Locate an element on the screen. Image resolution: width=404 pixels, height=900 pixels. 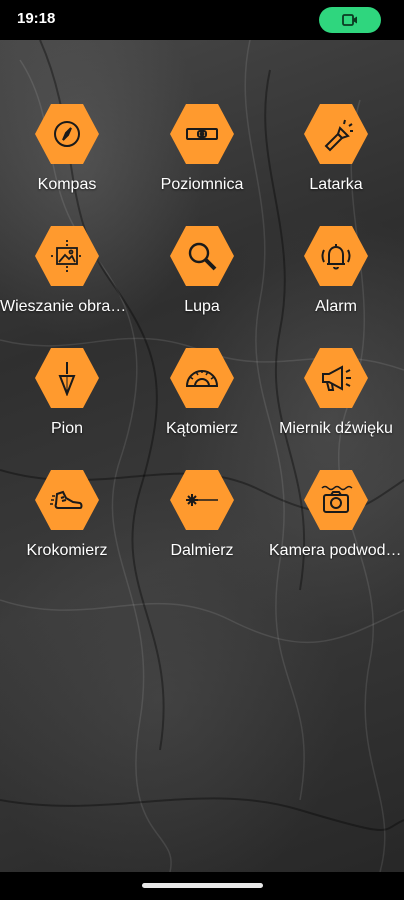
underwater-camera-icon is located at coordinates (337, 499).